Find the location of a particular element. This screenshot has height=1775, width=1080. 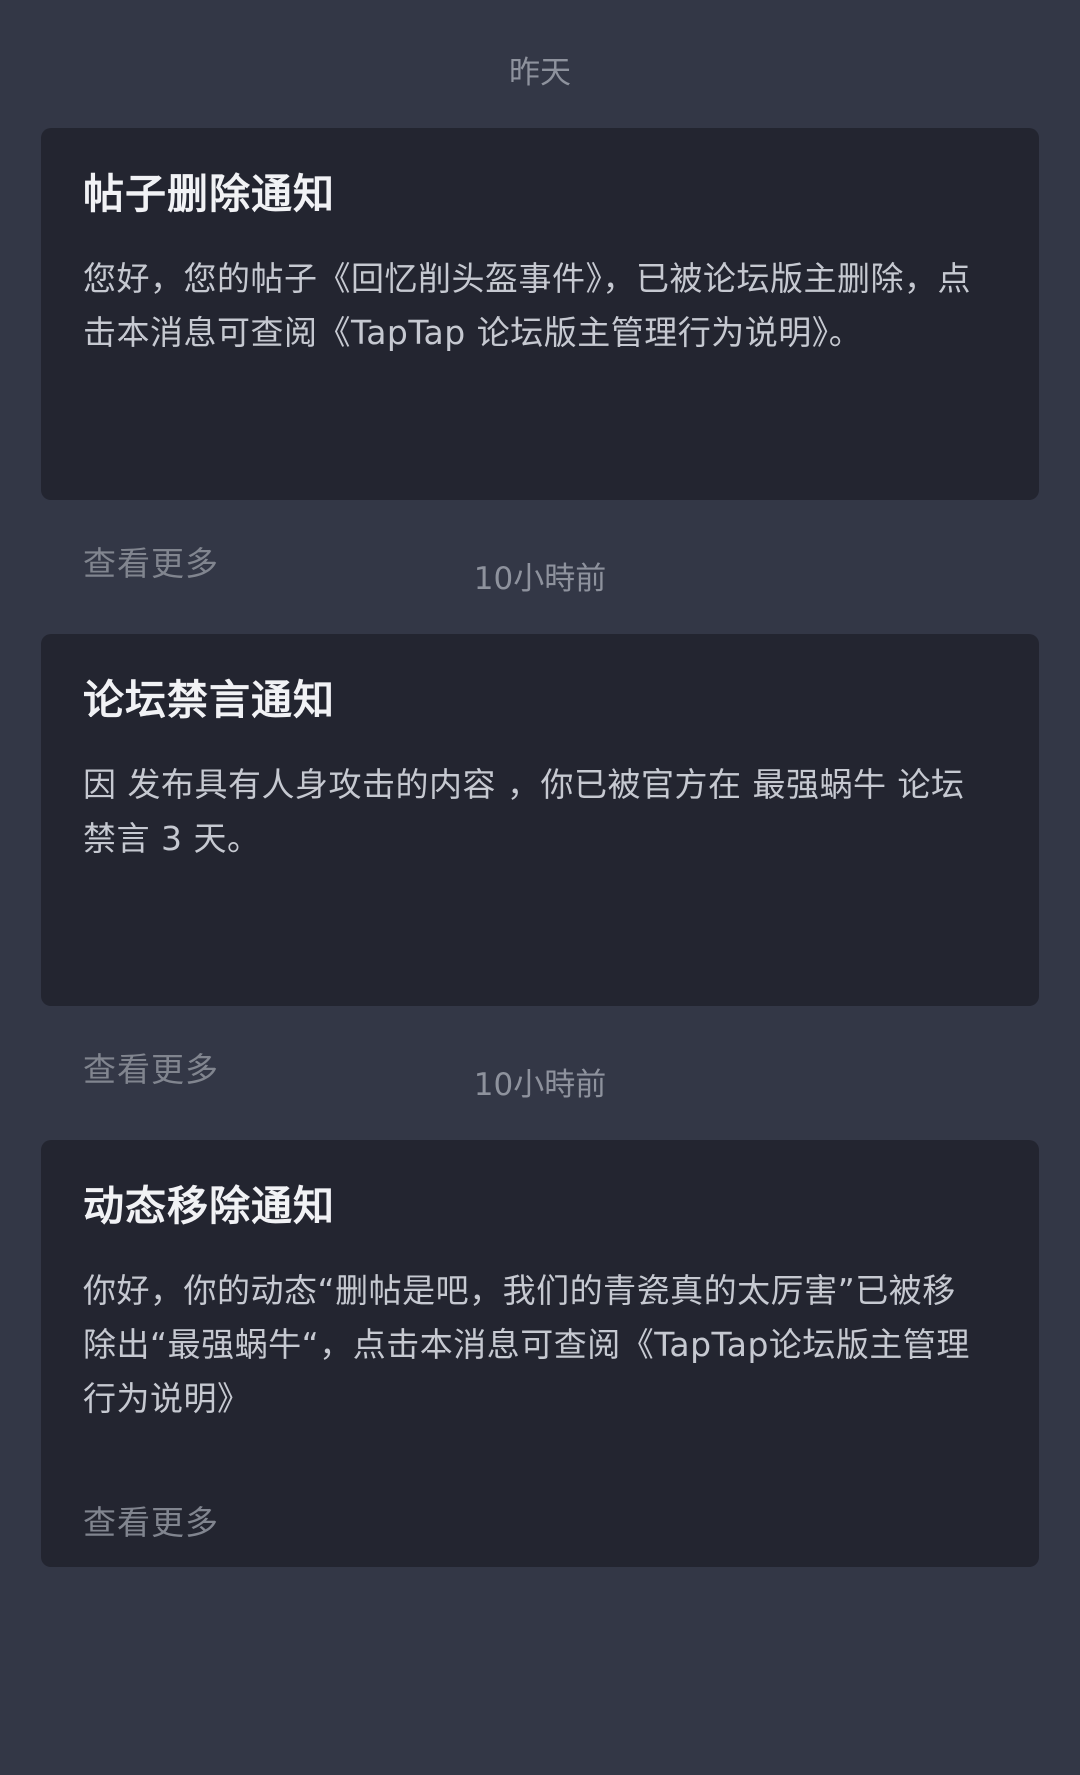

timestamp-label: 昨天 is located at coordinates (540, 73).